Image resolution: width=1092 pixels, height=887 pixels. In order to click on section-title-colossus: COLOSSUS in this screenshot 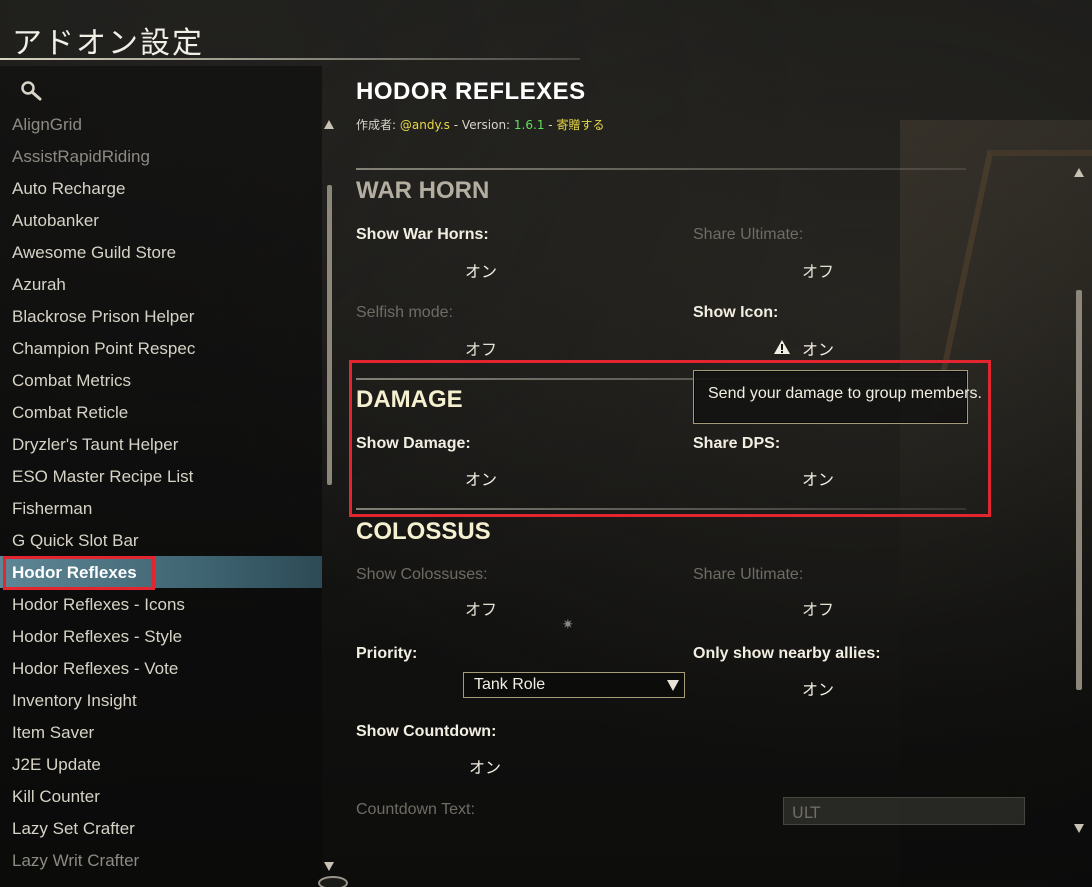, I will do `click(423, 531)`.